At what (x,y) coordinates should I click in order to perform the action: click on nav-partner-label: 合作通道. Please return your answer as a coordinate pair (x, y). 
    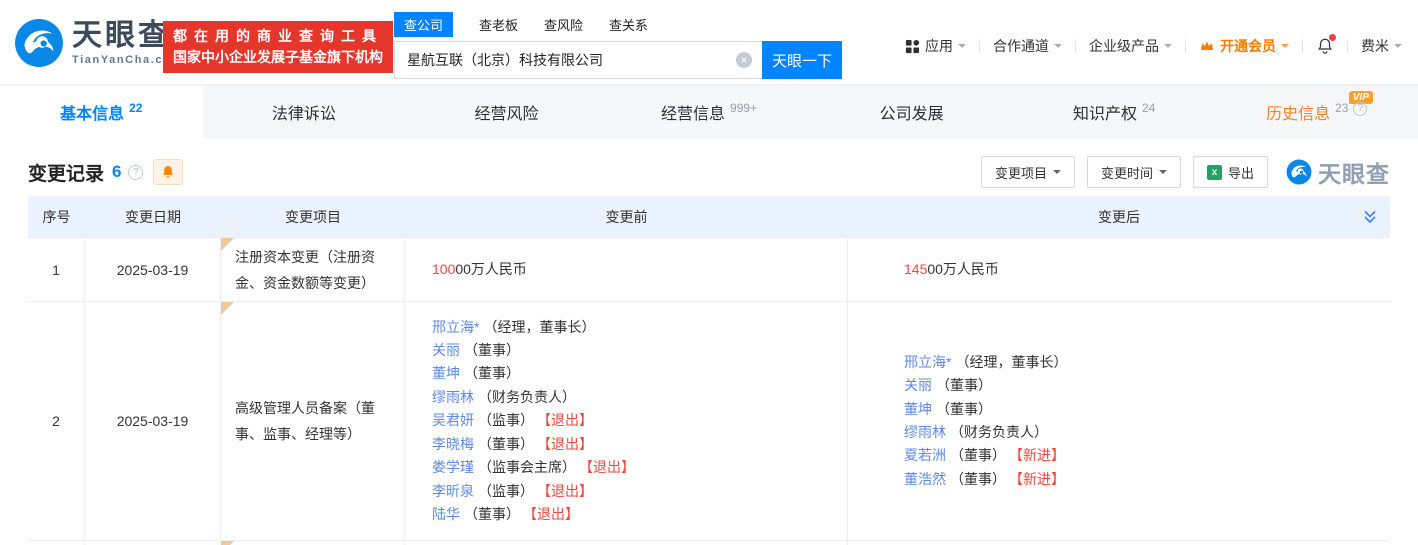
    Looking at the image, I should click on (1021, 46).